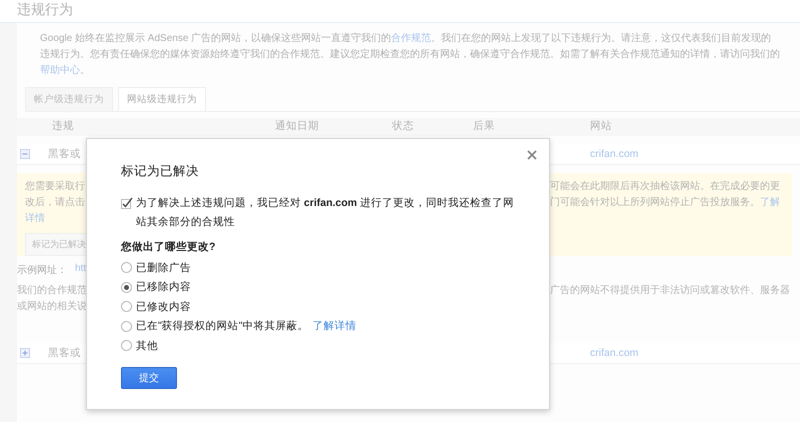 Image resolution: width=800 pixels, height=422 pixels. What do you see at coordinates (325, 213) in the screenshot?
I see `confirm-text: 为了解决上述违规问题，我已经对 crifan.com 进行了更改，同时我还检查了网站其余部分的合规性` at bounding box center [325, 213].